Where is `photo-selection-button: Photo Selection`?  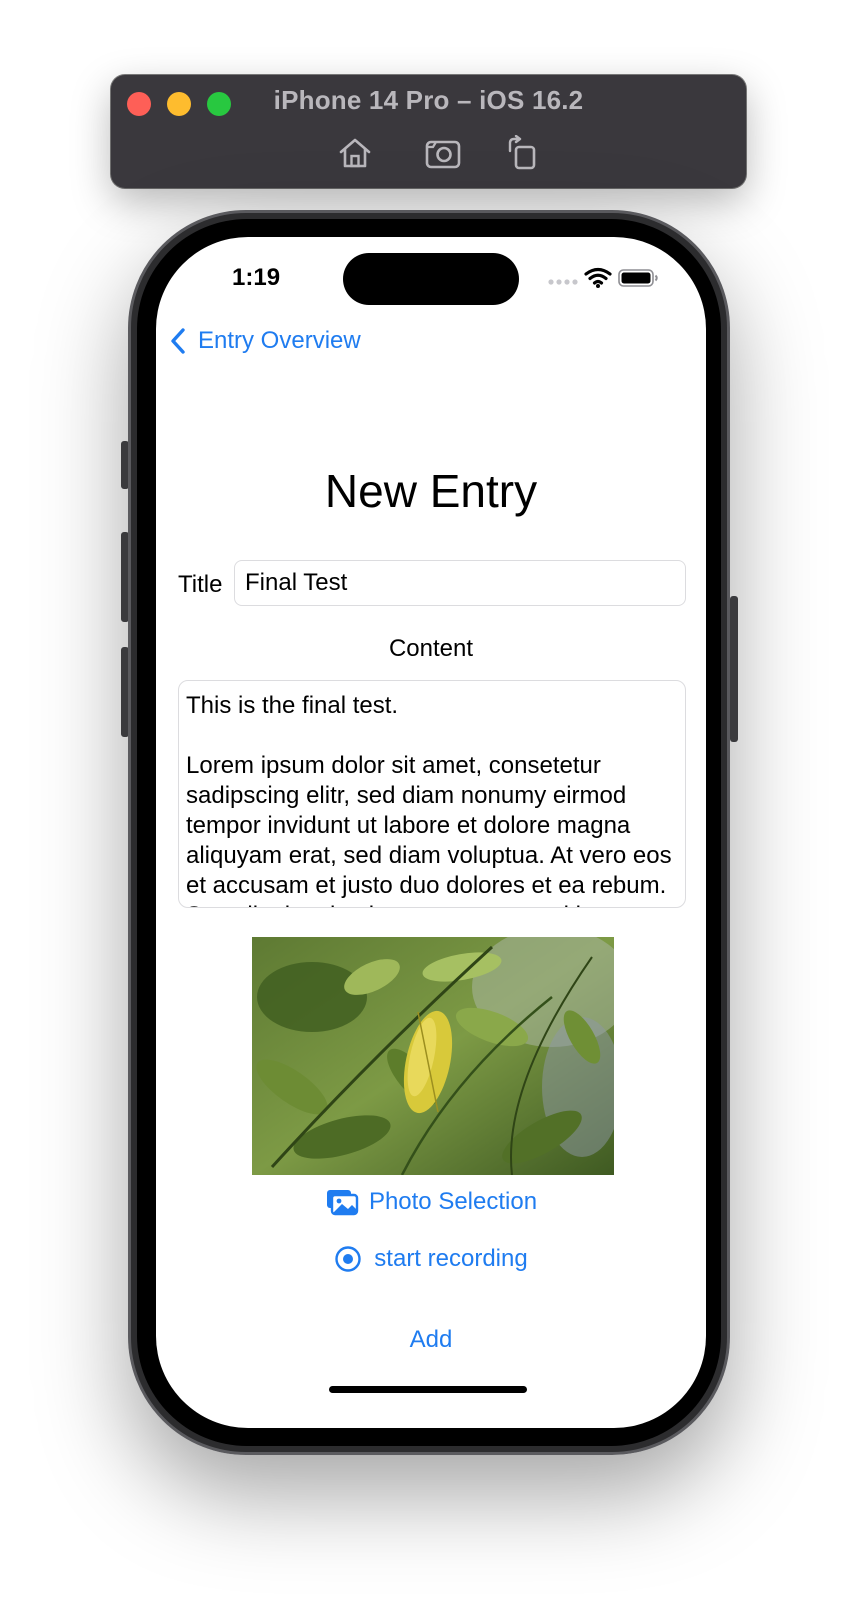 photo-selection-button: Photo Selection is located at coordinates (431, 1202).